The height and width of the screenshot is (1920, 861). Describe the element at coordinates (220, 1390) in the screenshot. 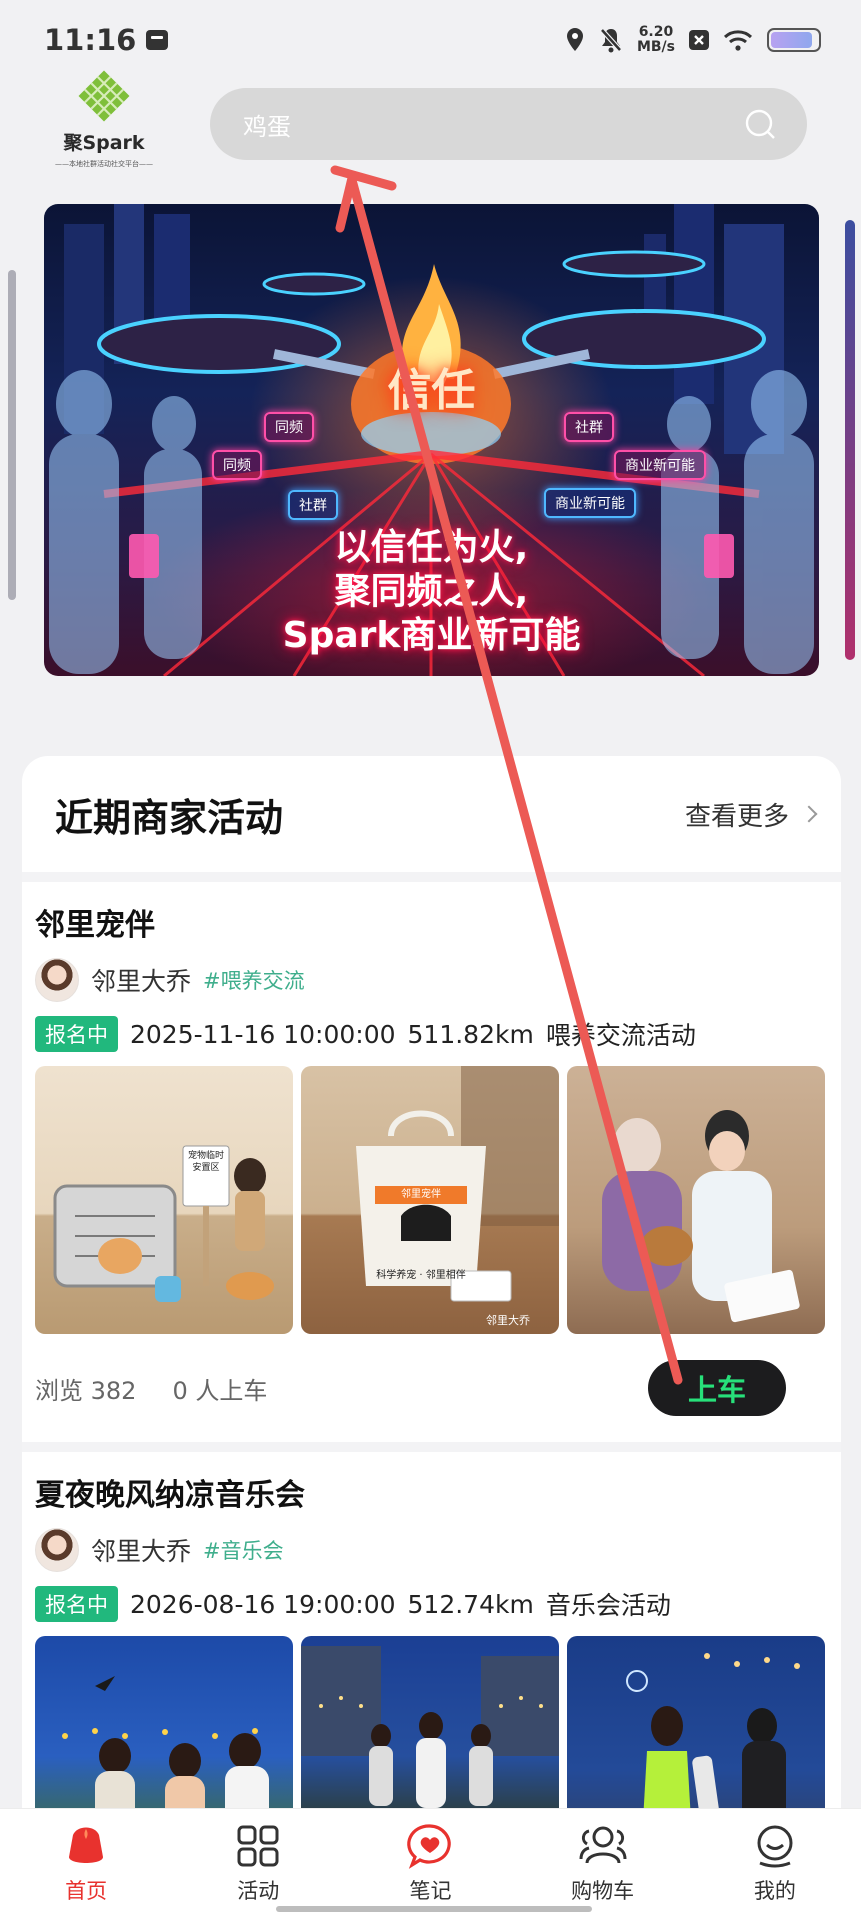

I see `rider-count: 0 人上车` at that location.